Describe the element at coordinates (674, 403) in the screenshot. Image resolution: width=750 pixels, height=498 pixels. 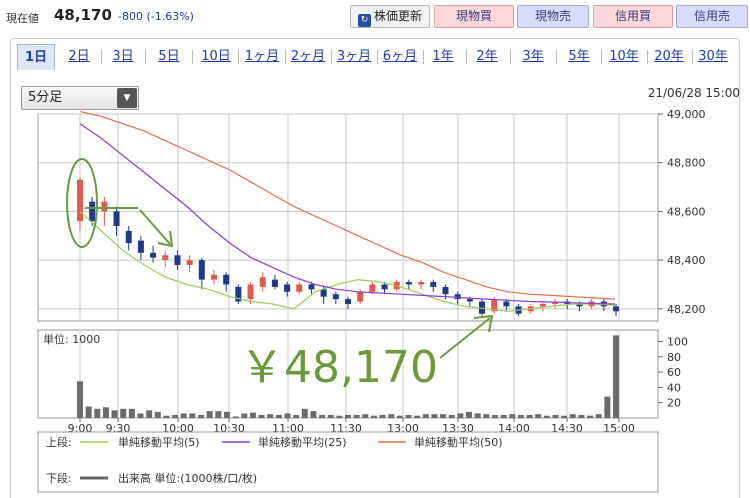
I see `volume-tick-label: 20` at that location.